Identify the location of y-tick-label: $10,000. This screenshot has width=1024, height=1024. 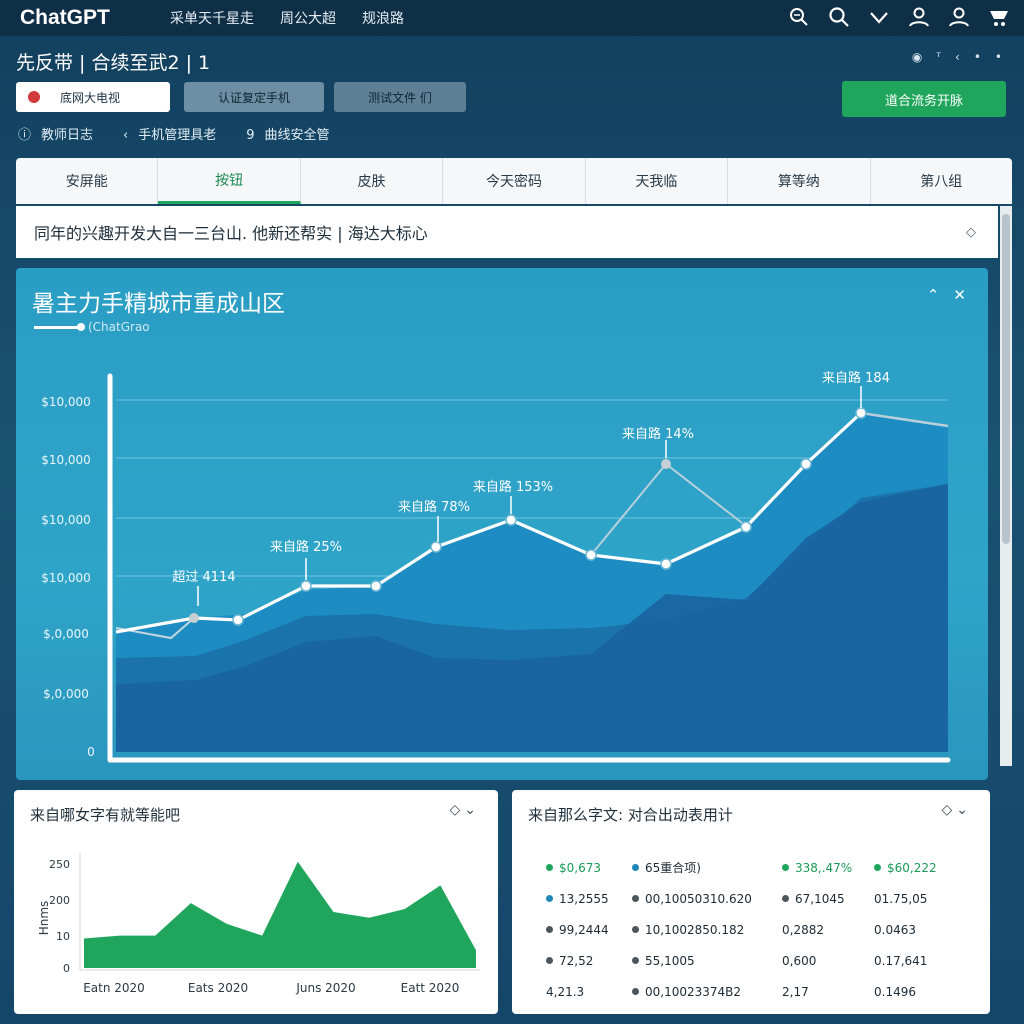
(66, 578).